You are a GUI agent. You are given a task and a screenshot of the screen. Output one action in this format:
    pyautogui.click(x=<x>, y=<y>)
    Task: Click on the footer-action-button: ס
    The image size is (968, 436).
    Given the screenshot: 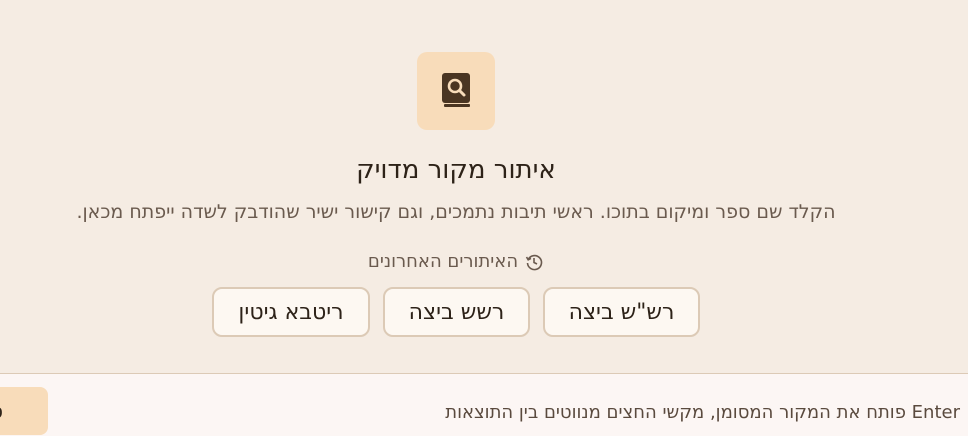 What is the action you would take?
    pyautogui.click(x=24, y=411)
    